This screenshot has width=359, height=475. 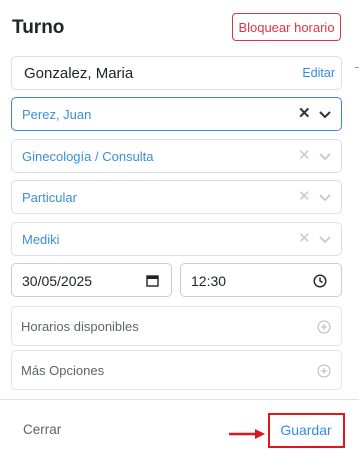 What do you see at coordinates (63, 370) in the screenshot?
I see `more-options-label: Más Opciones` at bounding box center [63, 370].